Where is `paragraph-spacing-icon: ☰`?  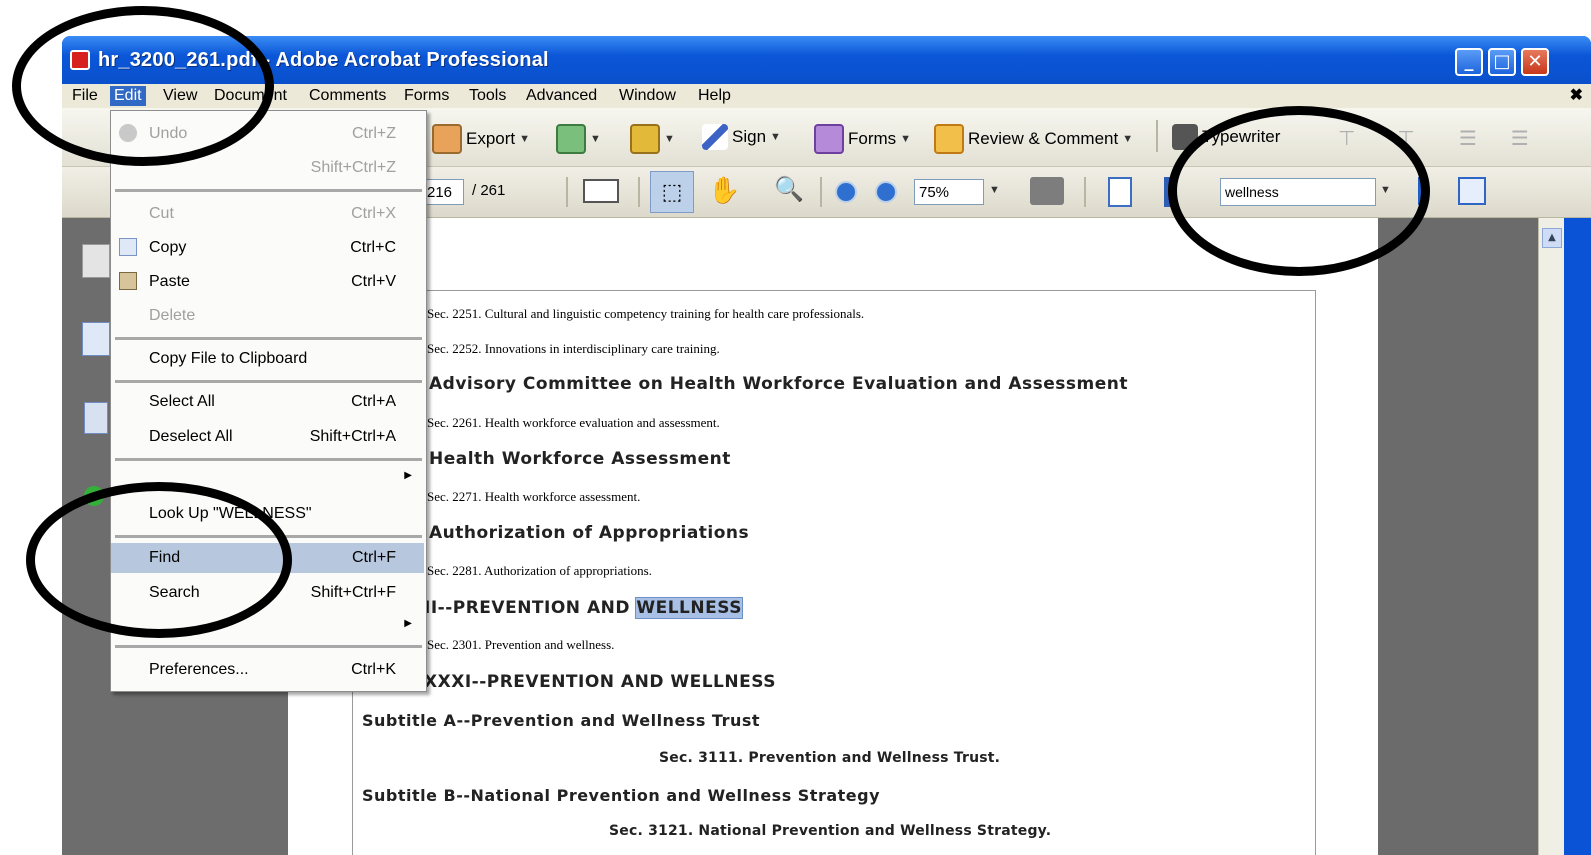 paragraph-spacing-icon: ☰ is located at coordinates (1520, 138).